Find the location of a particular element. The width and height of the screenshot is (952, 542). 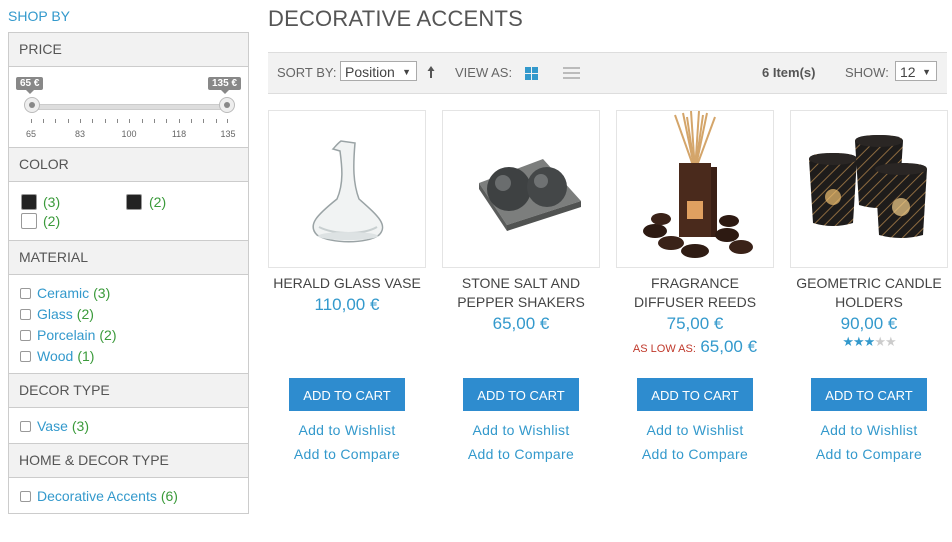

color-swatch-white is located at coordinates (29, 221).